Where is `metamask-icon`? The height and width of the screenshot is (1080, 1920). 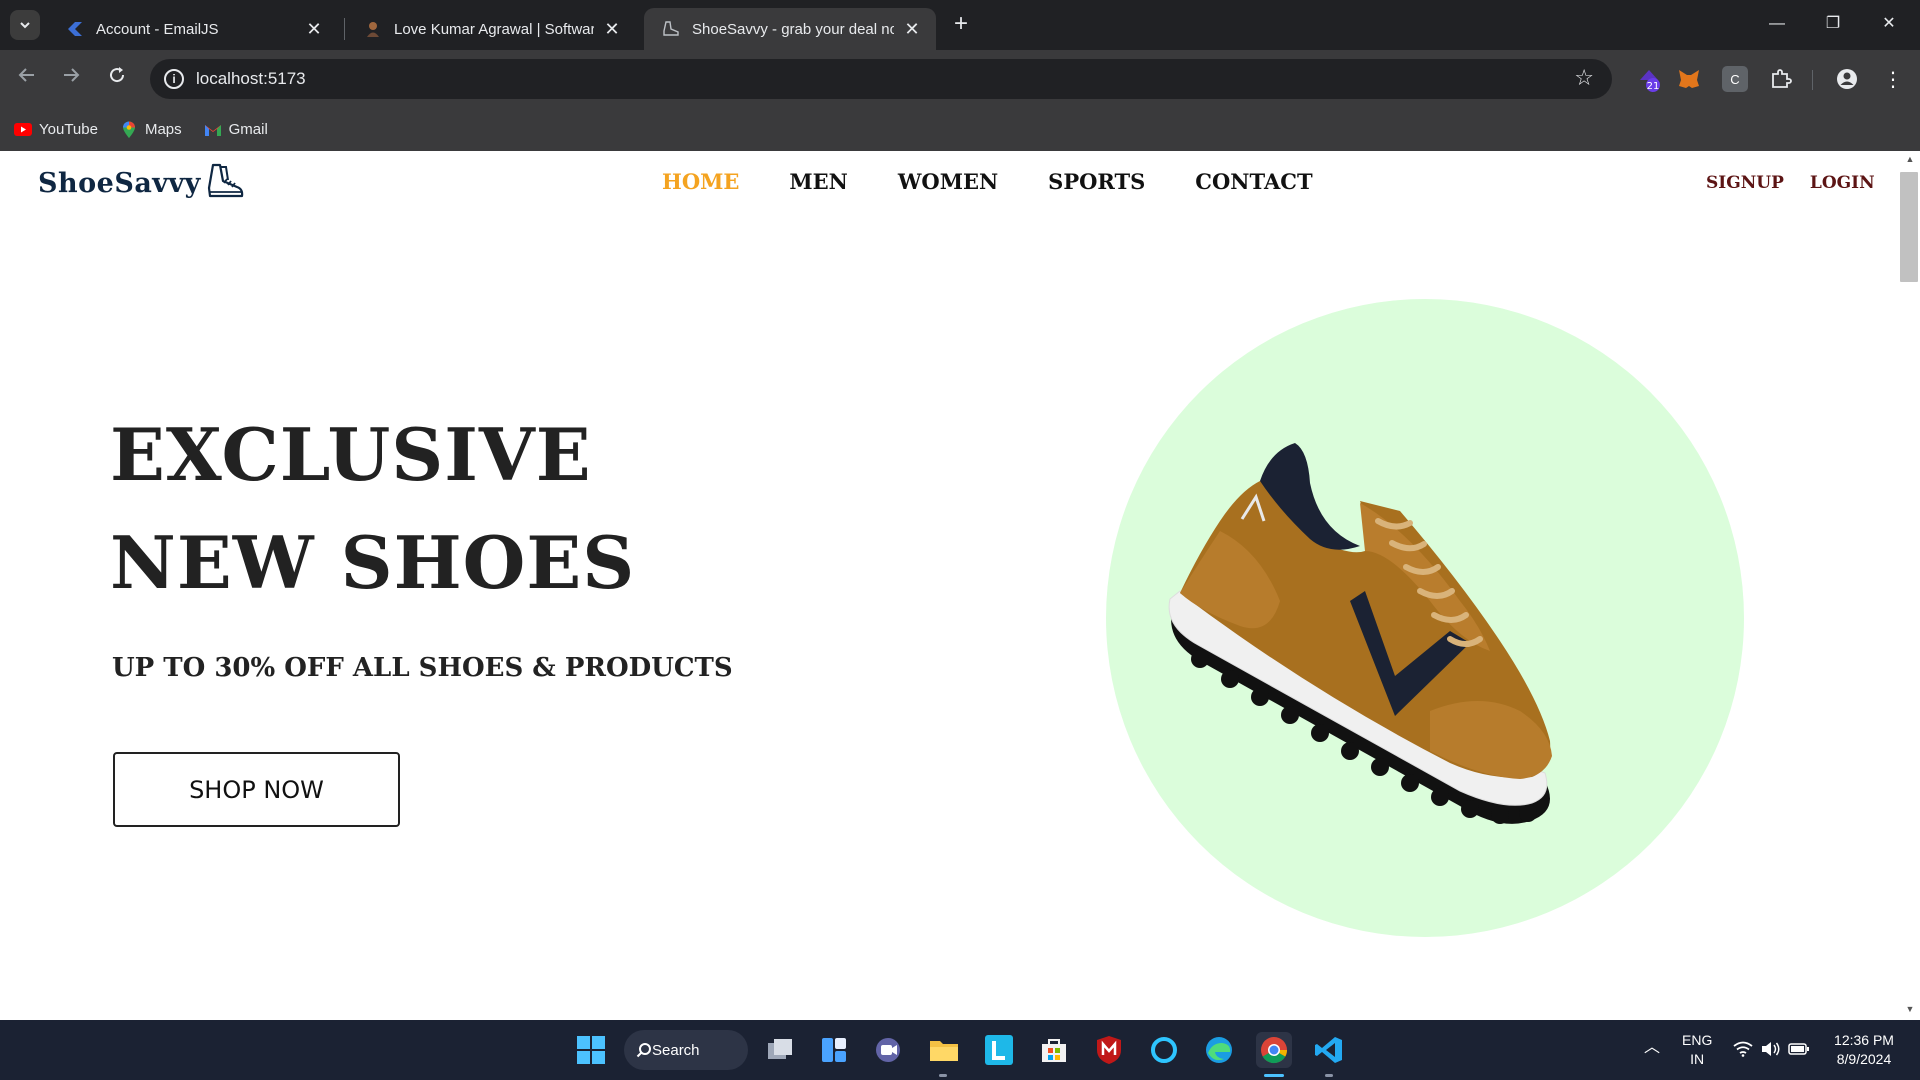
metamask-icon is located at coordinates (1689, 79).